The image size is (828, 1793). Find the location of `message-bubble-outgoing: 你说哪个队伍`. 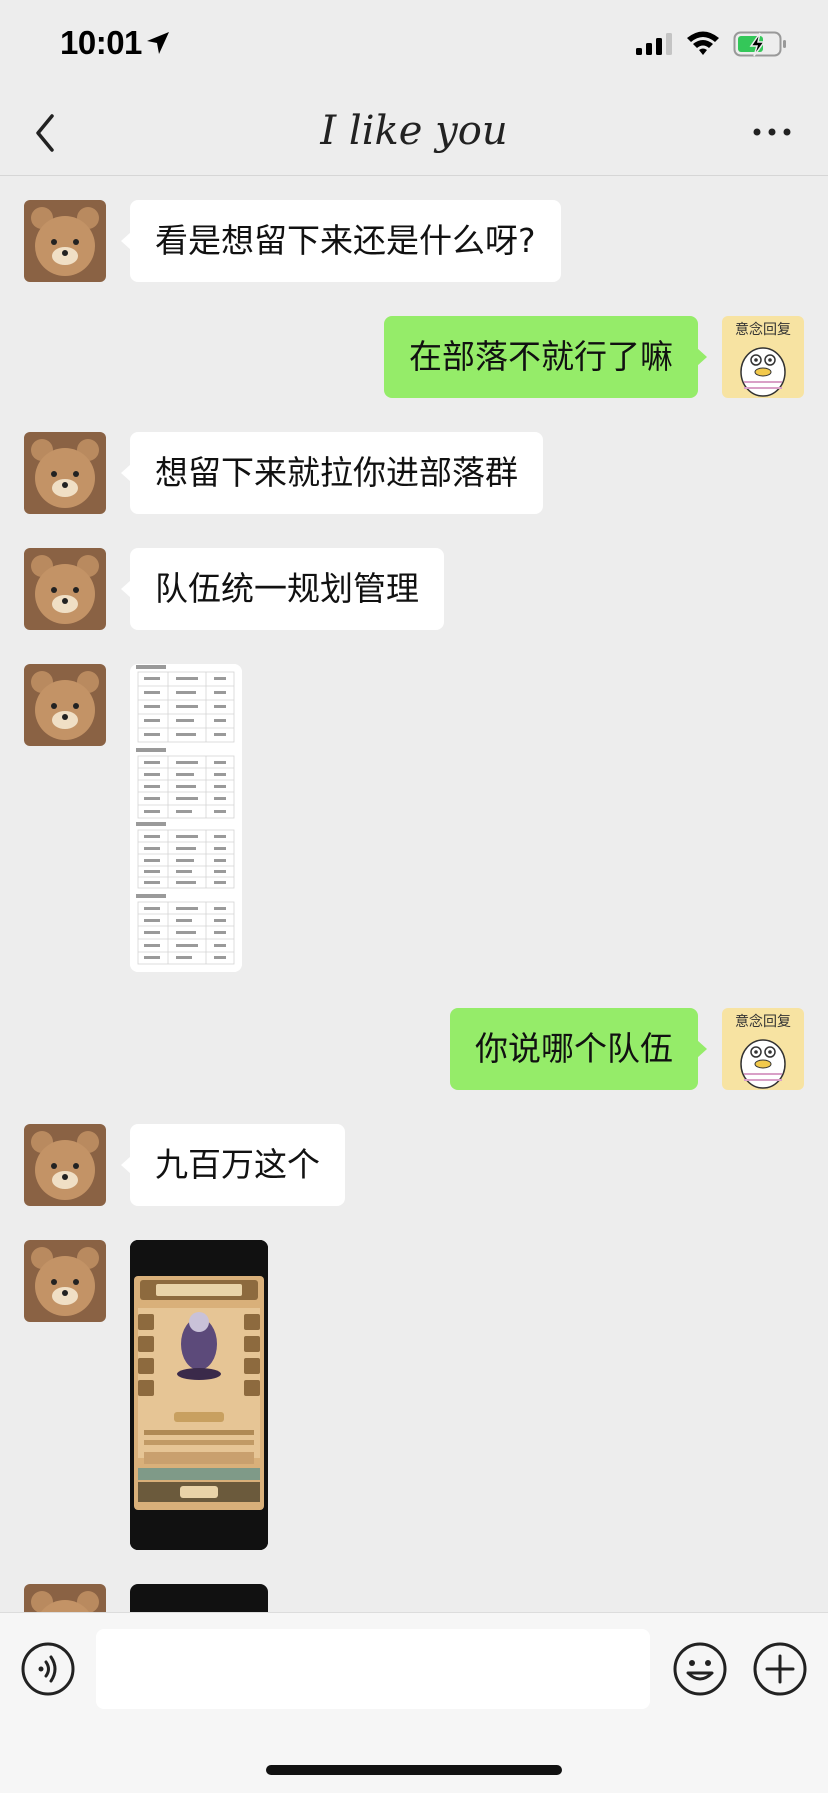

message-bubble-outgoing: 你说哪个队伍 is located at coordinates (578, 1049).